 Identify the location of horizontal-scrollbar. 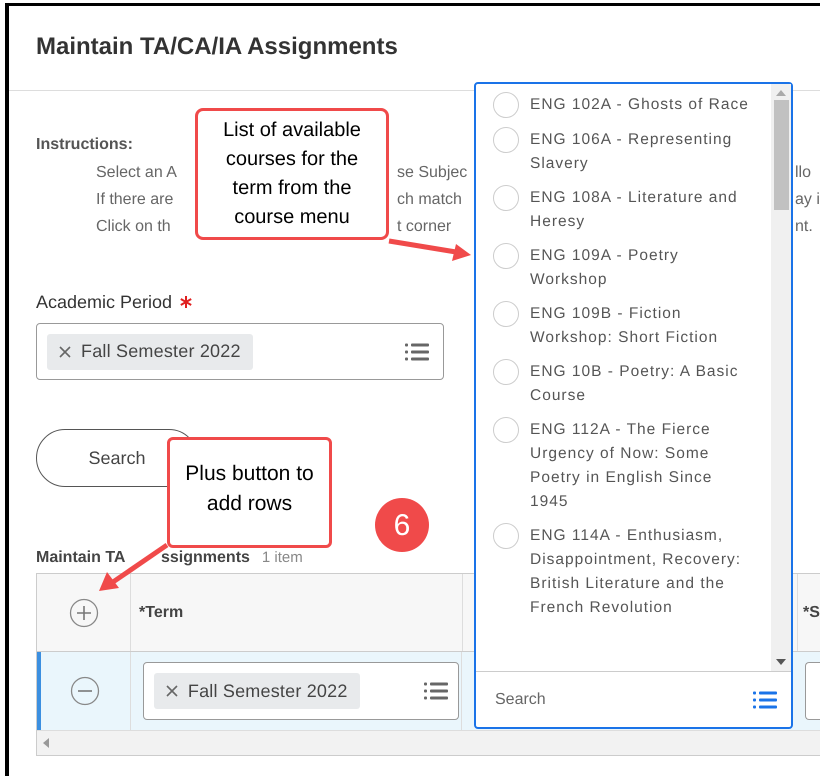
(428, 742).